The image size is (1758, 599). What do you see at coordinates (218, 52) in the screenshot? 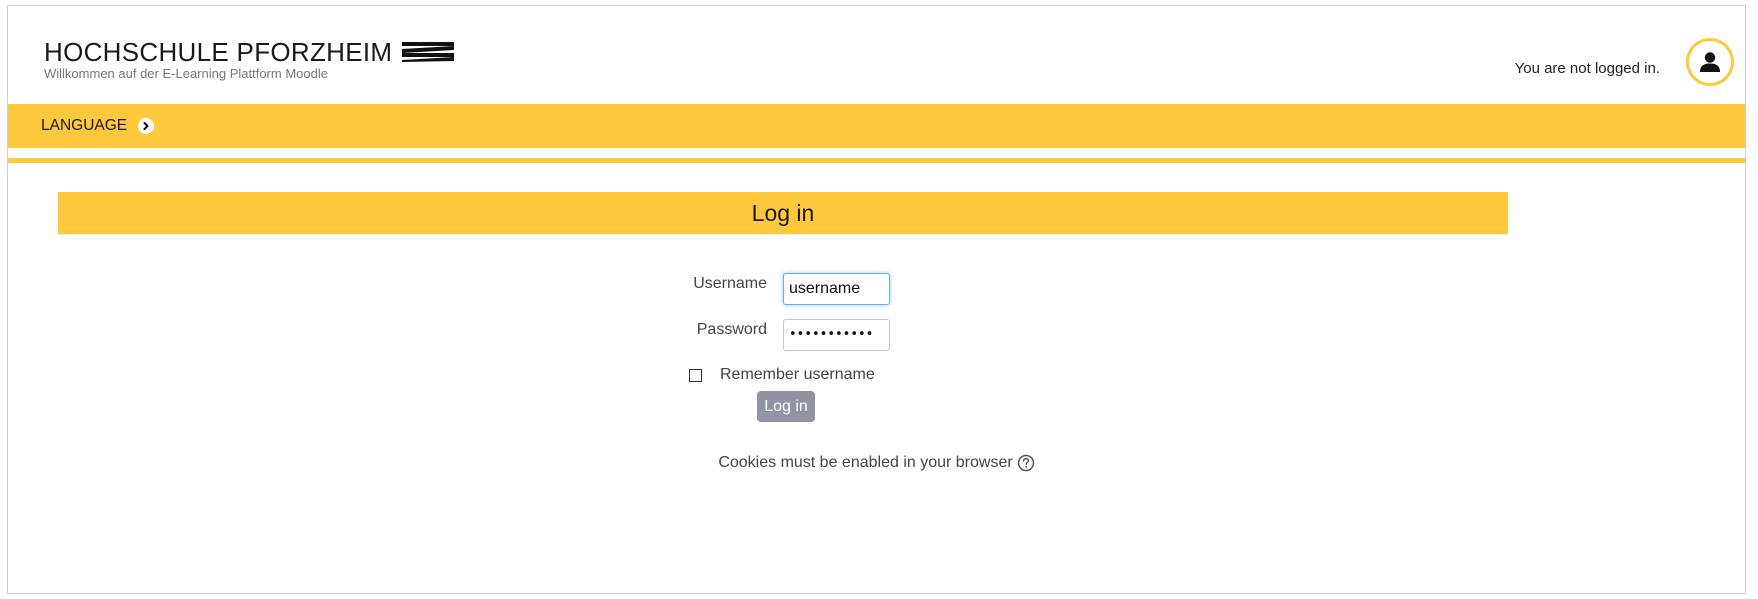
I see `site-title: HOCHSCHULE PFORZHEIM` at bounding box center [218, 52].